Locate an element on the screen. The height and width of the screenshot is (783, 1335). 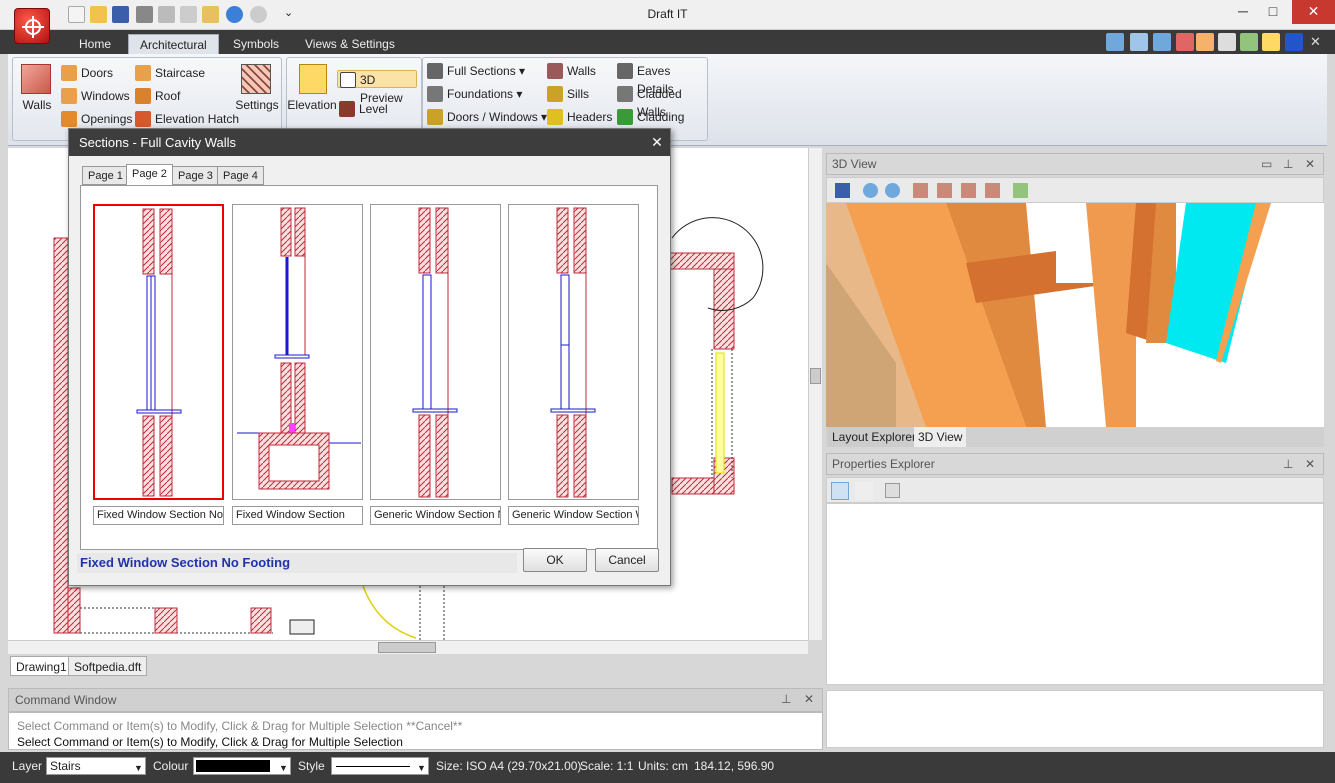
categorized-icon is located at coordinates (840, 491).